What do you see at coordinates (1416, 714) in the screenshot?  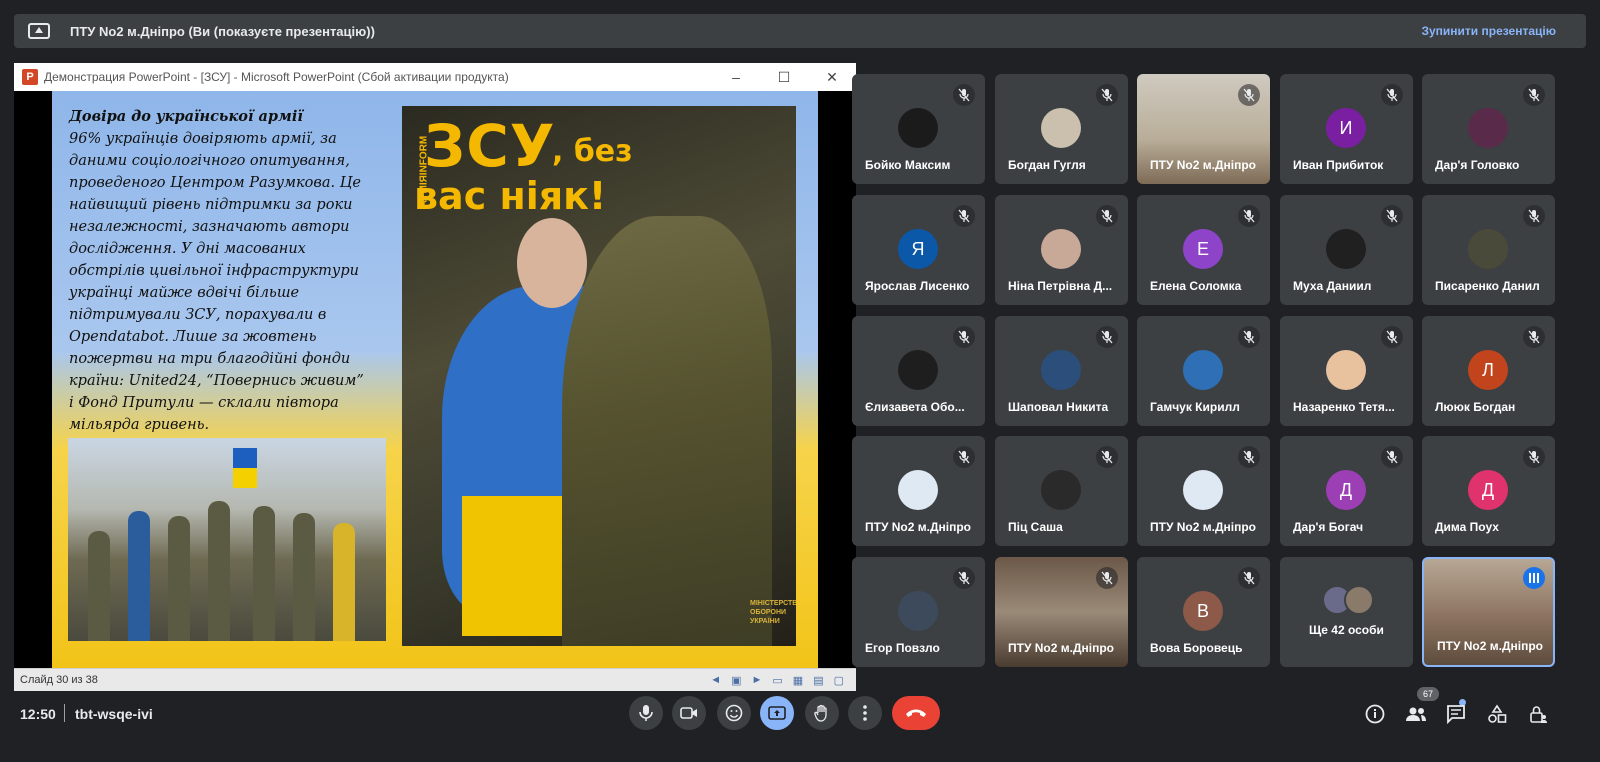 I see `people-button` at bounding box center [1416, 714].